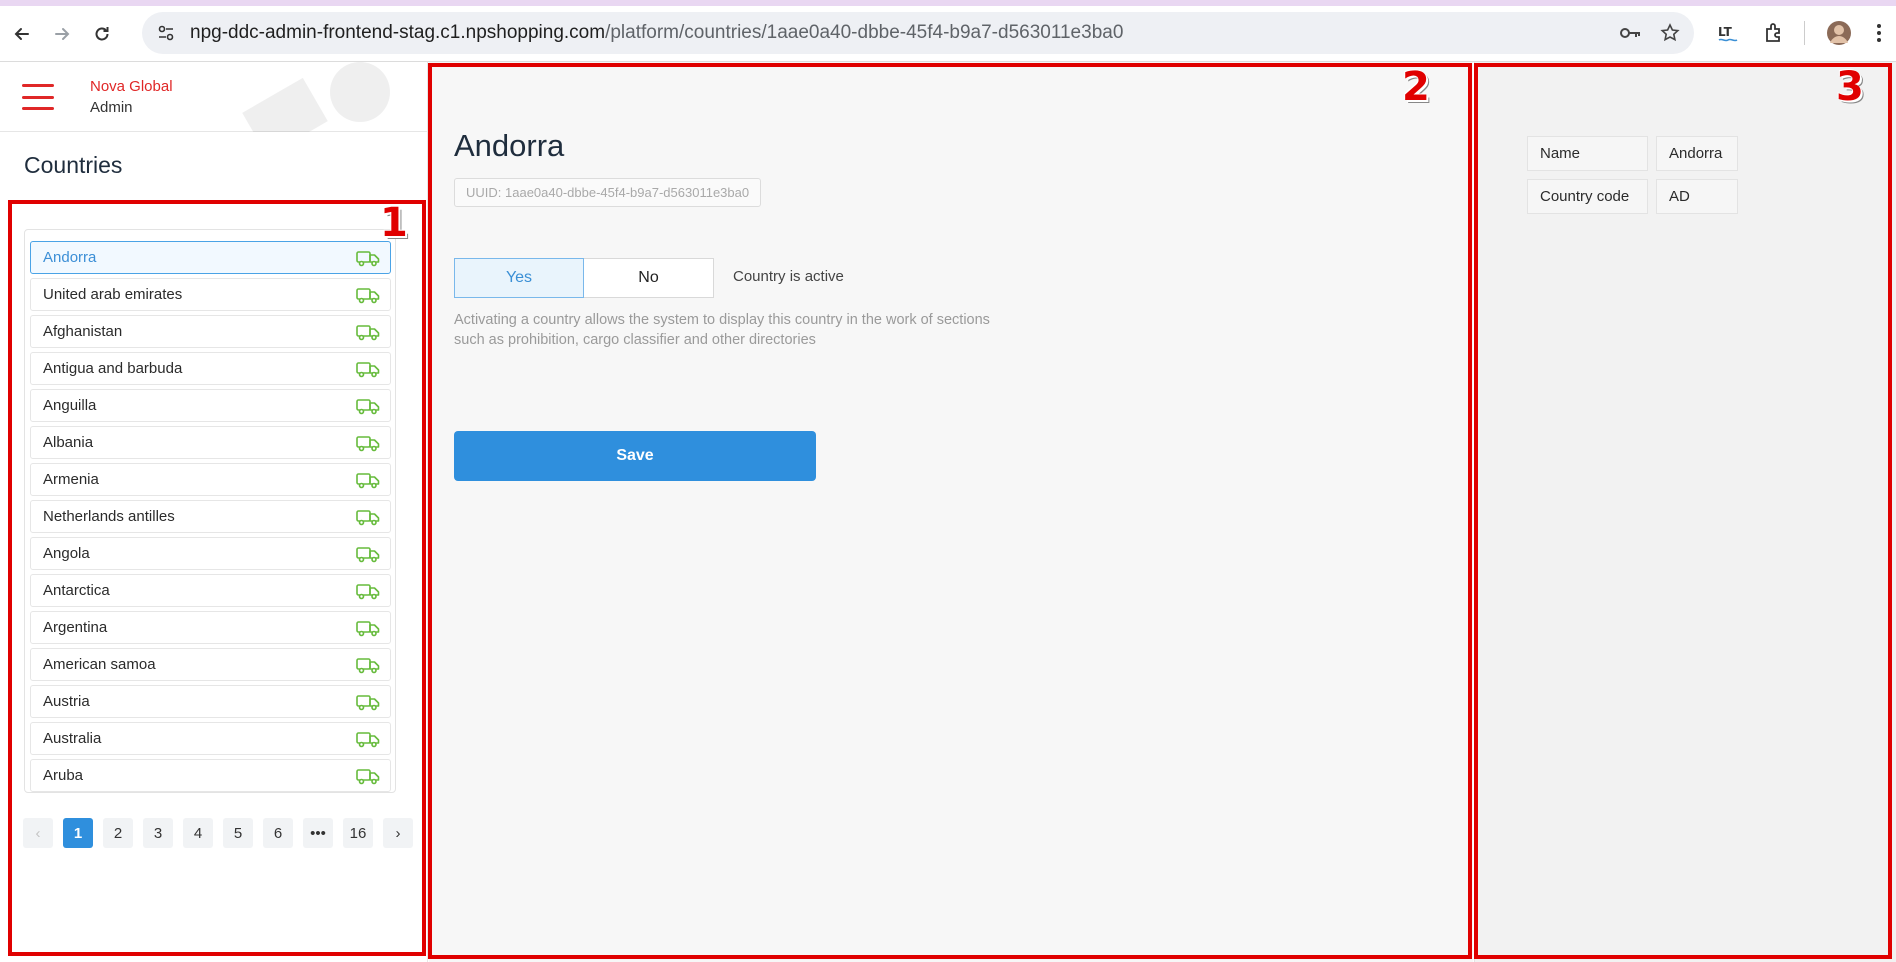  Describe the element at coordinates (111, 107) in the screenshot. I see `brand-line2: Admin` at that location.